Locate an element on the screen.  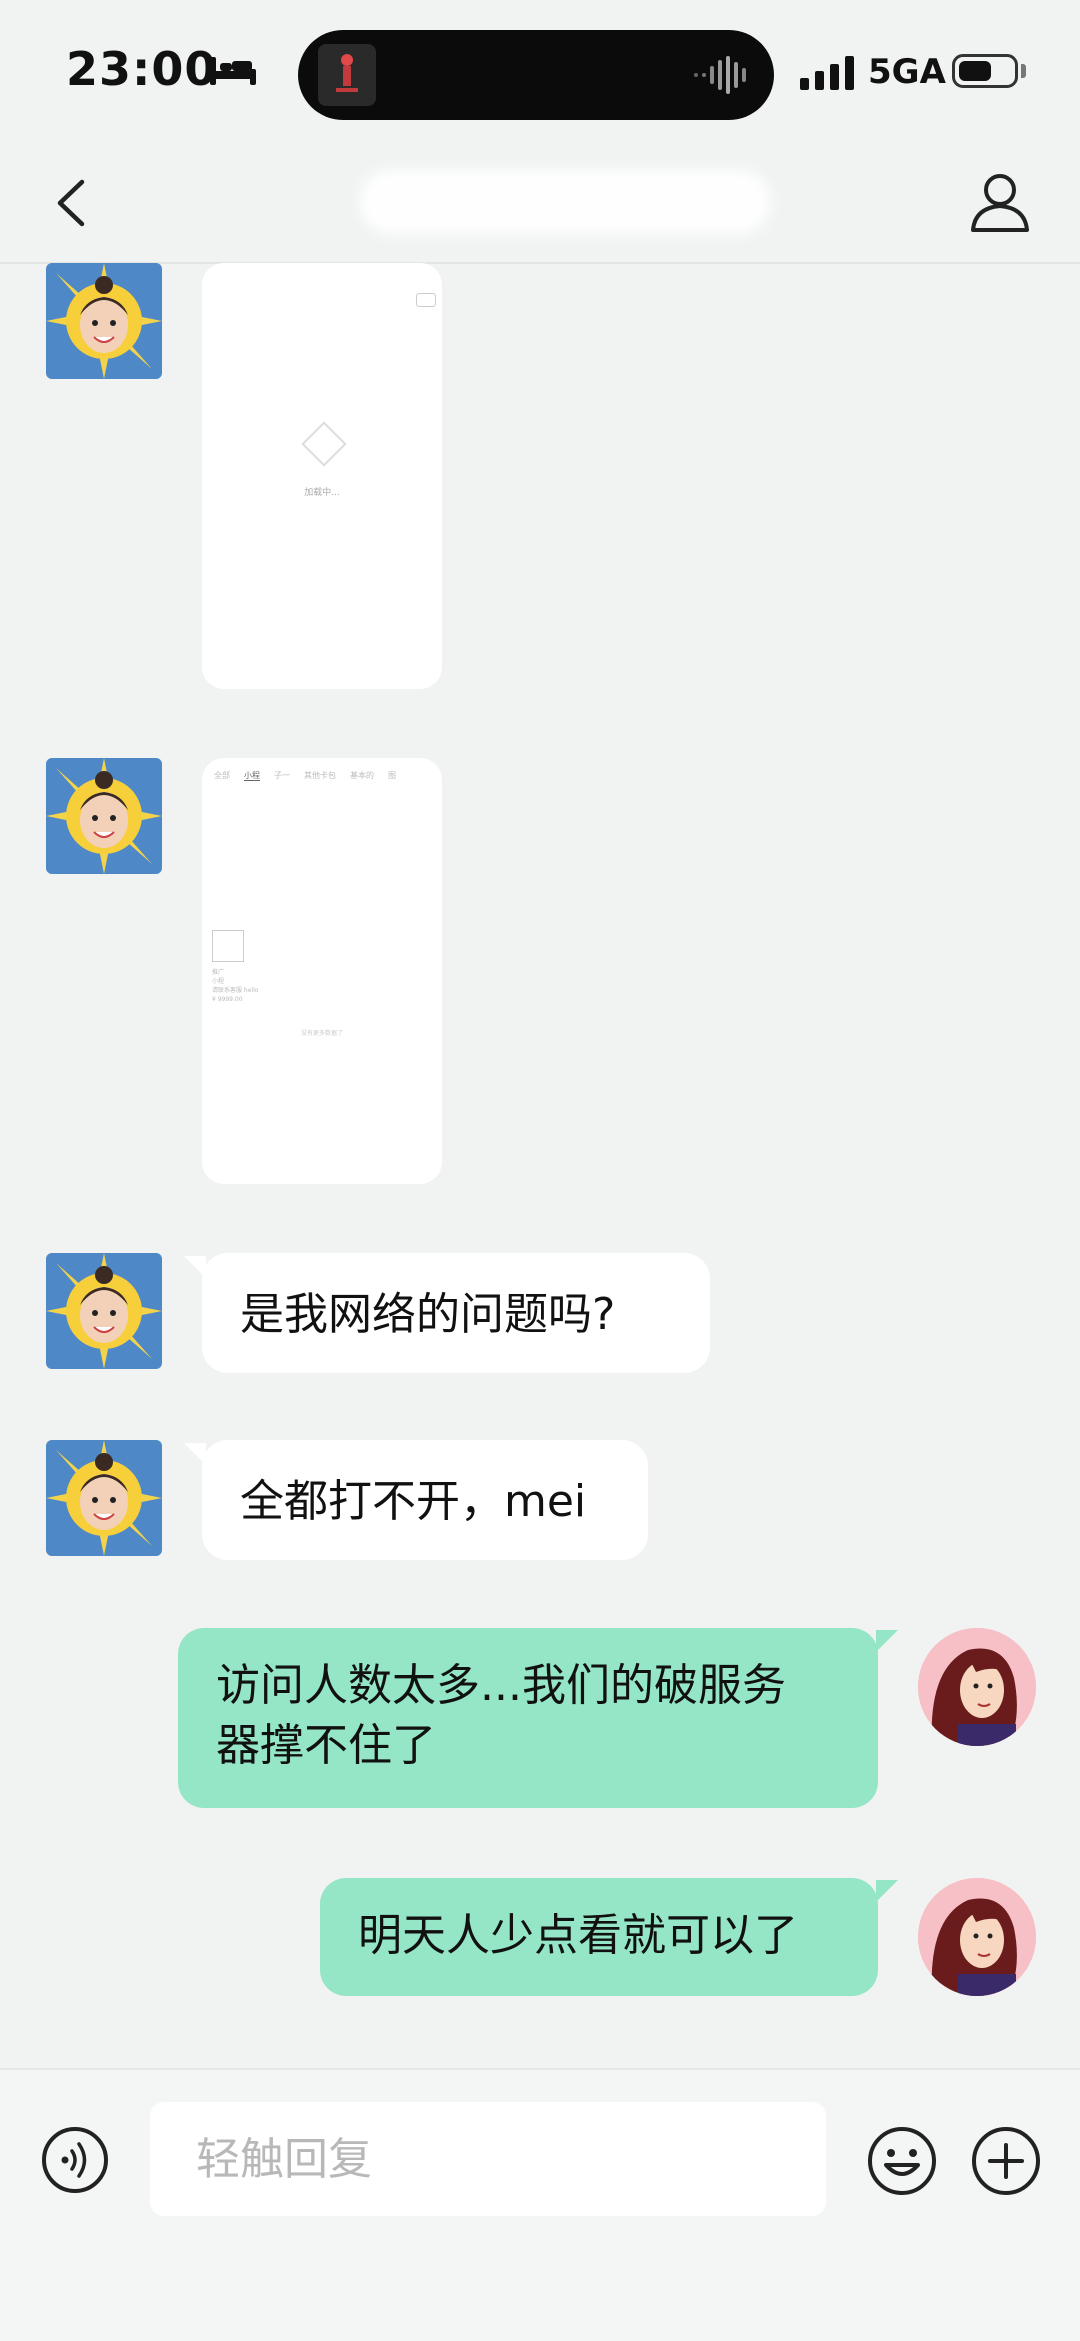
reply-input is located at coordinates (488, 2159).